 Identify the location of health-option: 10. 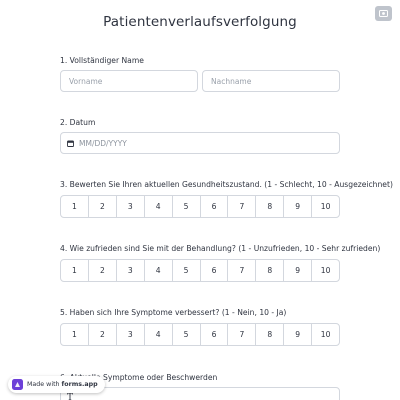
(326, 206).